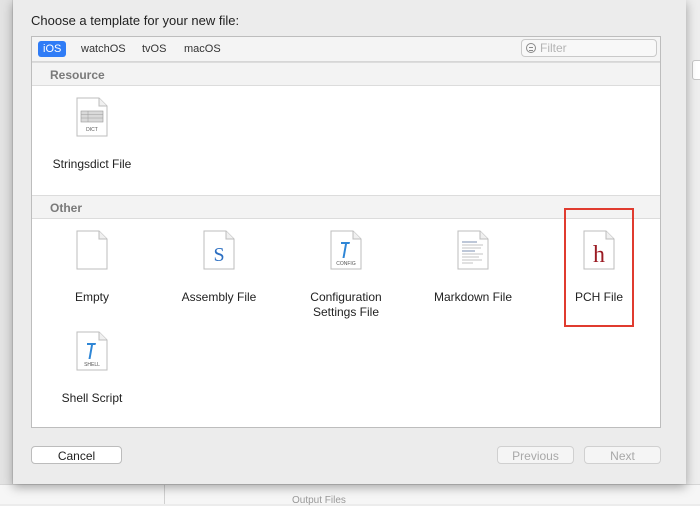 The image size is (700, 506). I want to click on filter-input, so click(595, 48).